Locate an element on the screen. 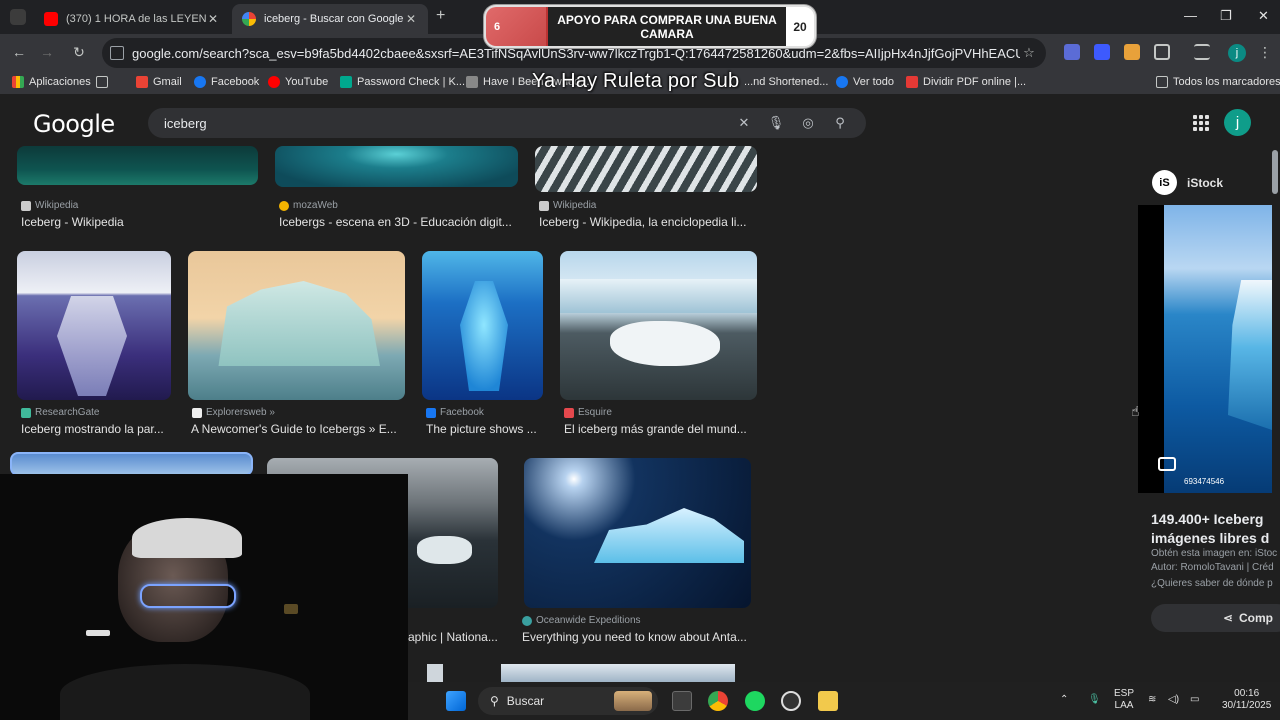  taskbar-search: ⚲ Buscar is located at coordinates (568, 701).